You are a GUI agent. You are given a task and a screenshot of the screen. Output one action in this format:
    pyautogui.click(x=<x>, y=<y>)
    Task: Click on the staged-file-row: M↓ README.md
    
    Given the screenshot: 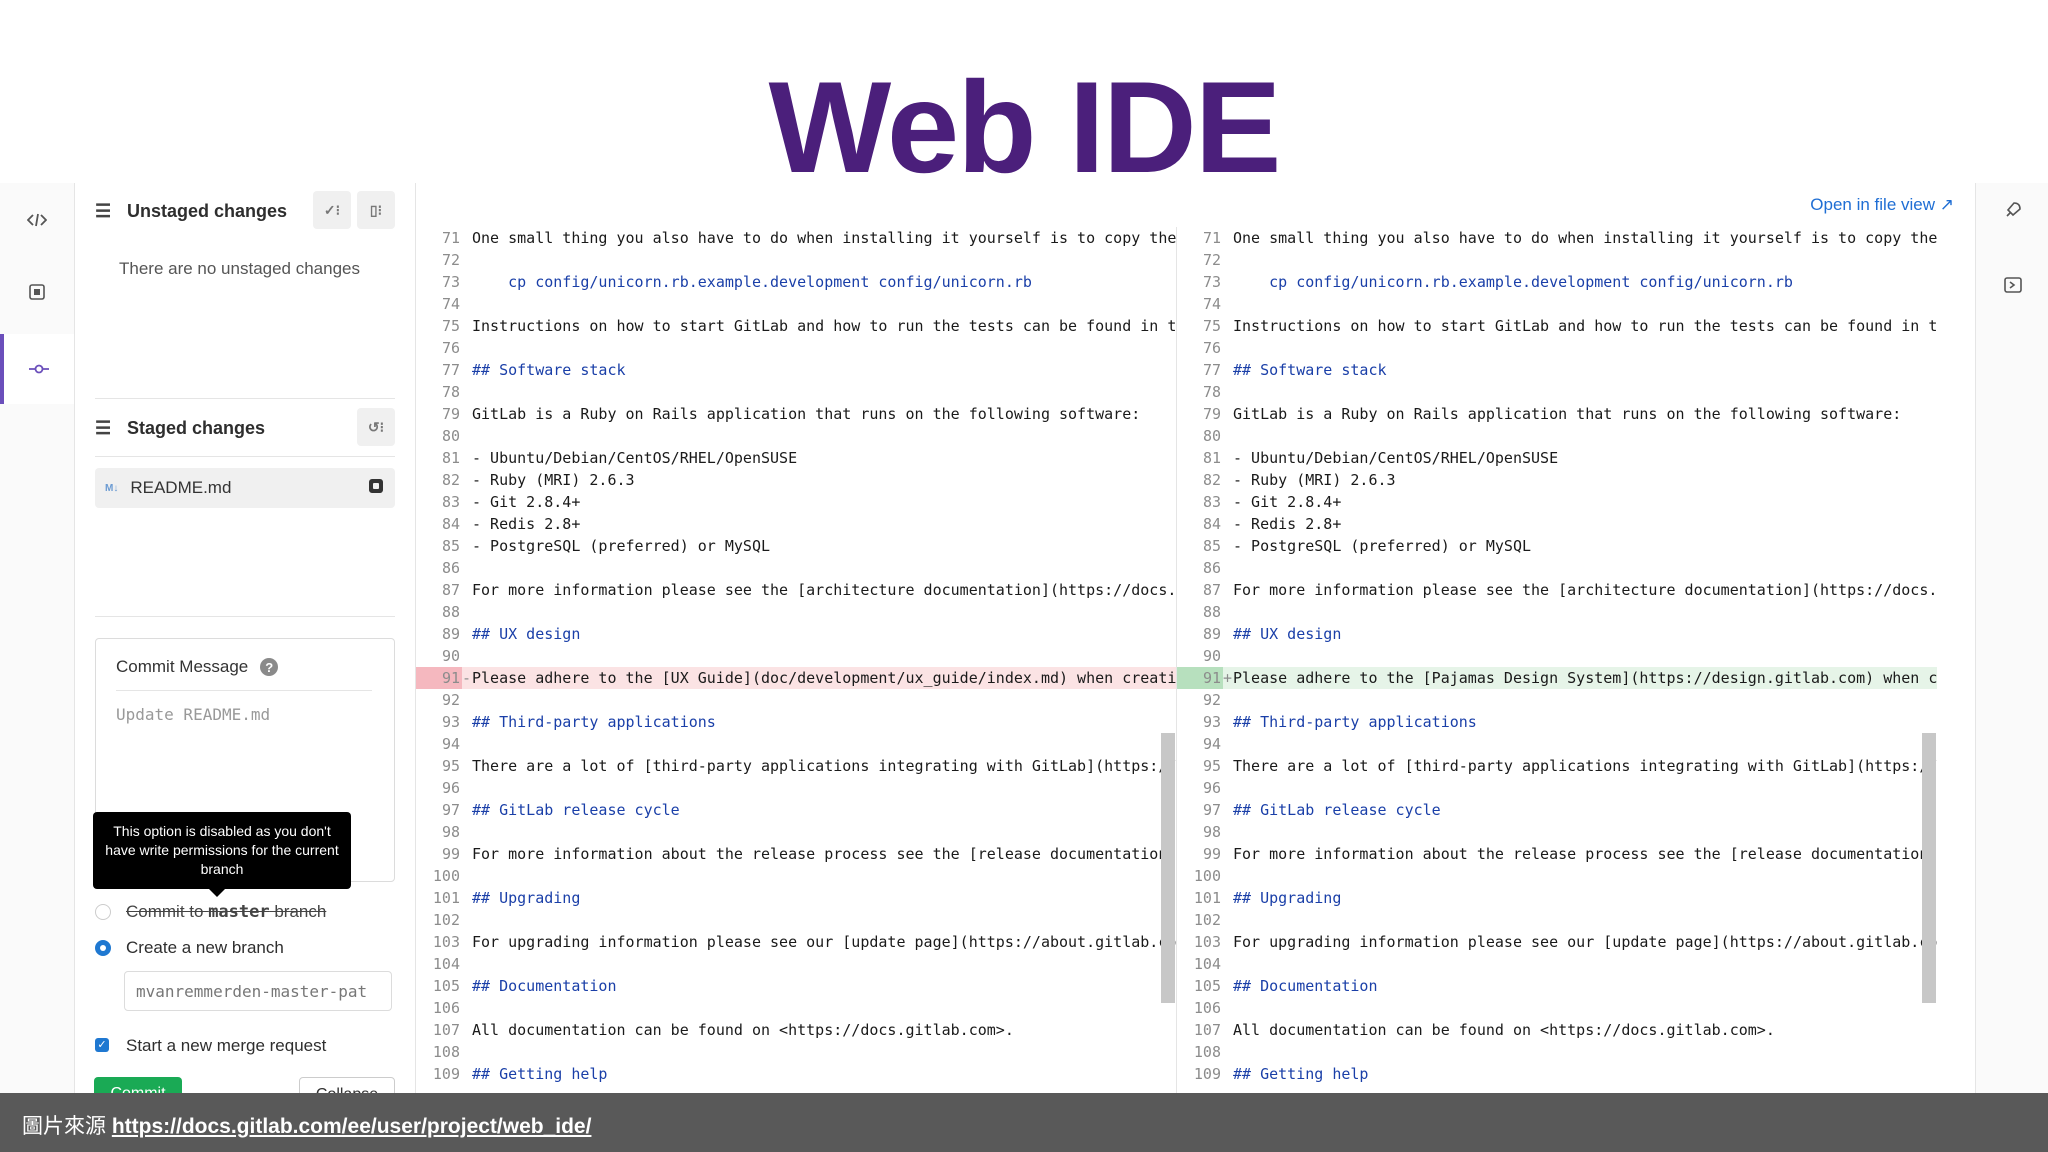 What is the action you would take?
    pyautogui.click(x=245, y=488)
    